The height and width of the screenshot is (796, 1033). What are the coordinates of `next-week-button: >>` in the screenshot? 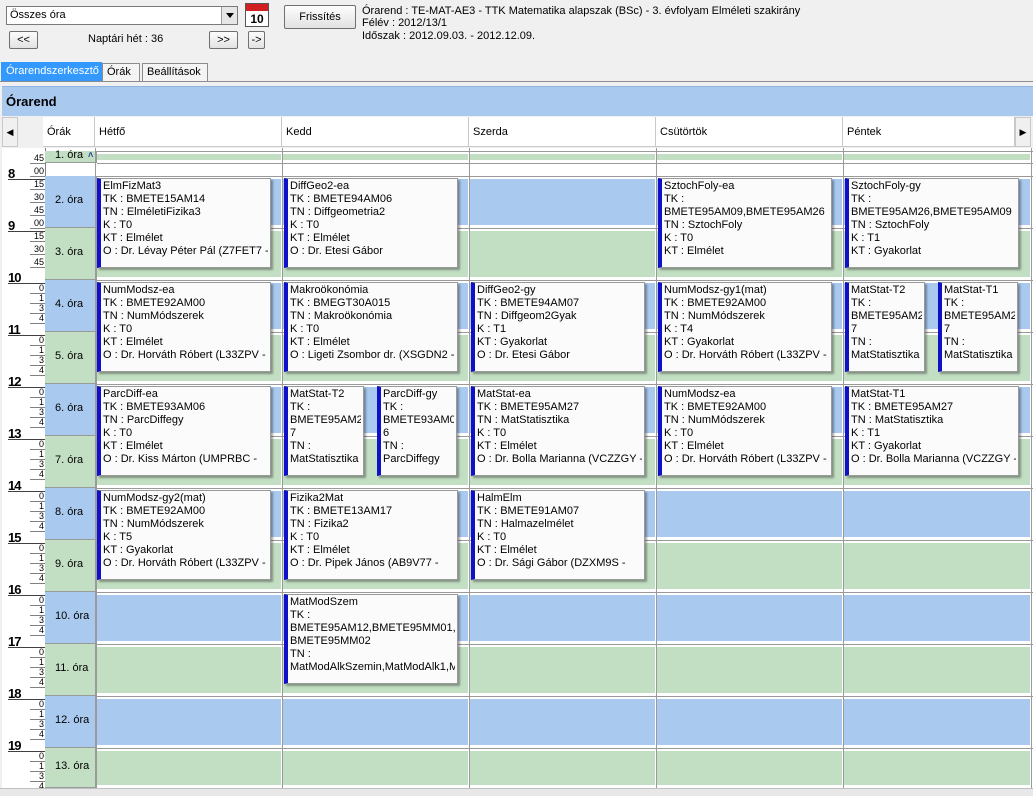 It's located at (223, 40).